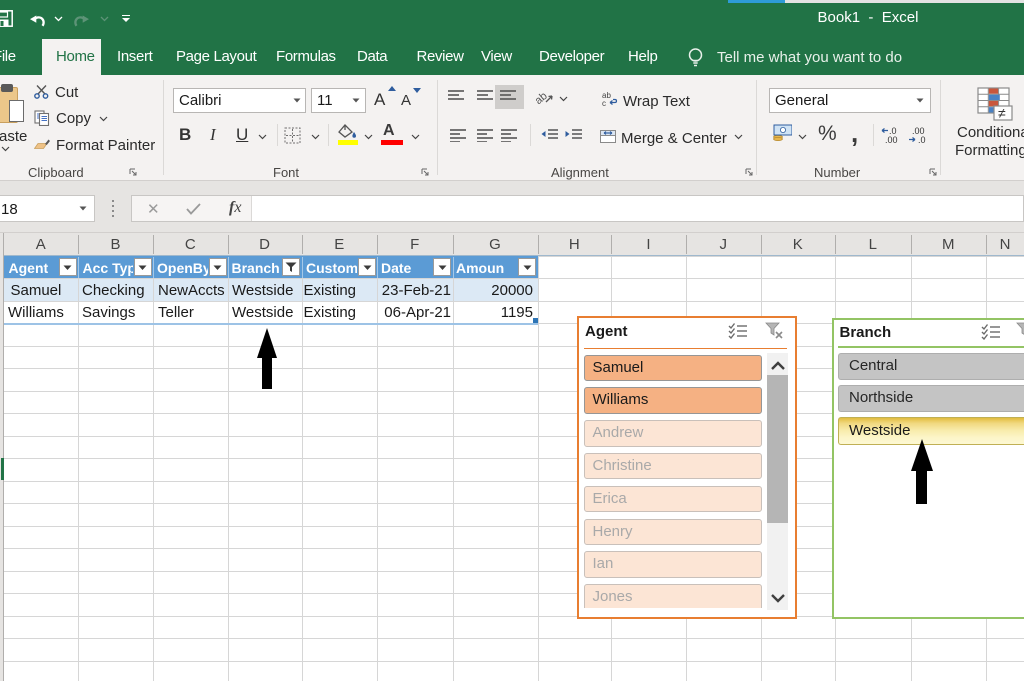 Image resolution: width=1024 pixels, height=681 pixels. Describe the element at coordinates (604, 102) in the screenshot. I see `svg-text: c` at that location.